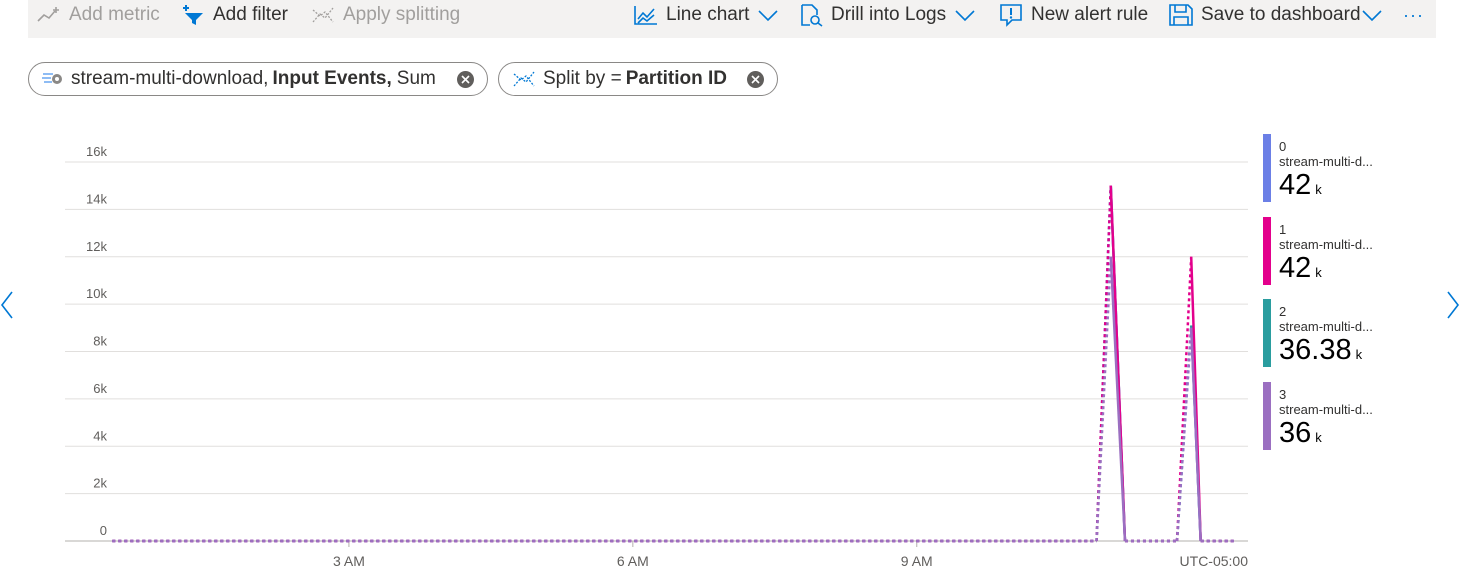 Image resolution: width=1471 pixels, height=583 pixels. I want to click on apply-splitting-button: Apply splitting, so click(385, 15).